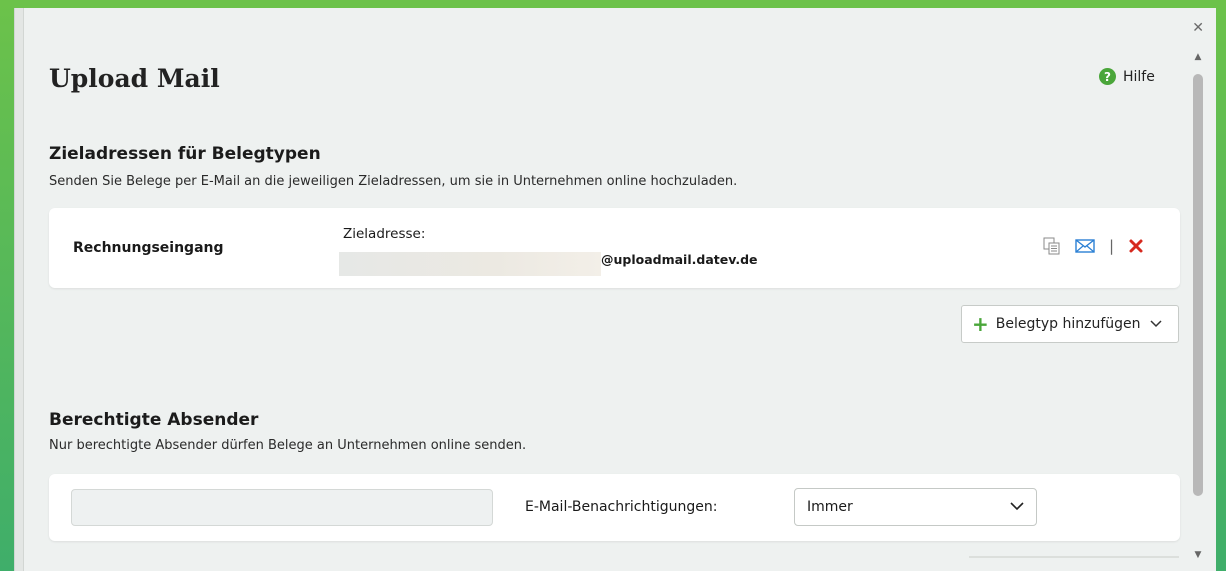 The height and width of the screenshot is (571, 1226). What do you see at coordinates (185, 154) in the screenshot?
I see `section-title-targets: Zieladressen für Belegtypen` at bounding box center [185, 154].